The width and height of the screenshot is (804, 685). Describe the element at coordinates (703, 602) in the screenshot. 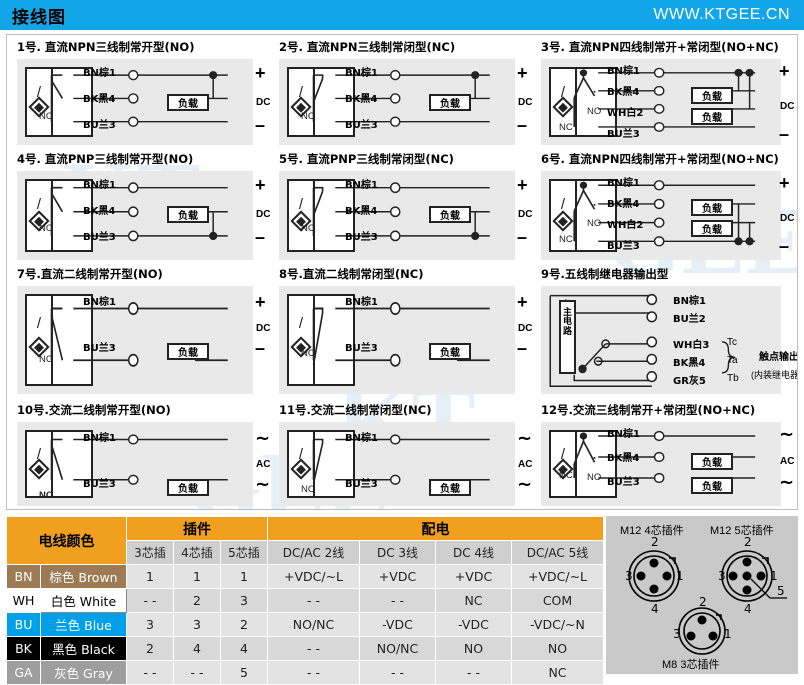

I see `svg-text: 2` at that location.